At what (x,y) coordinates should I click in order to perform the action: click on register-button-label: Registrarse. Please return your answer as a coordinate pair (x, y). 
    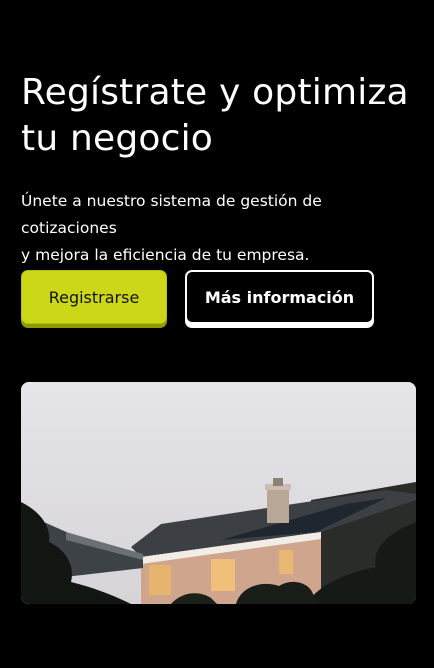
    Looking at the image, I should click on (94, 297).